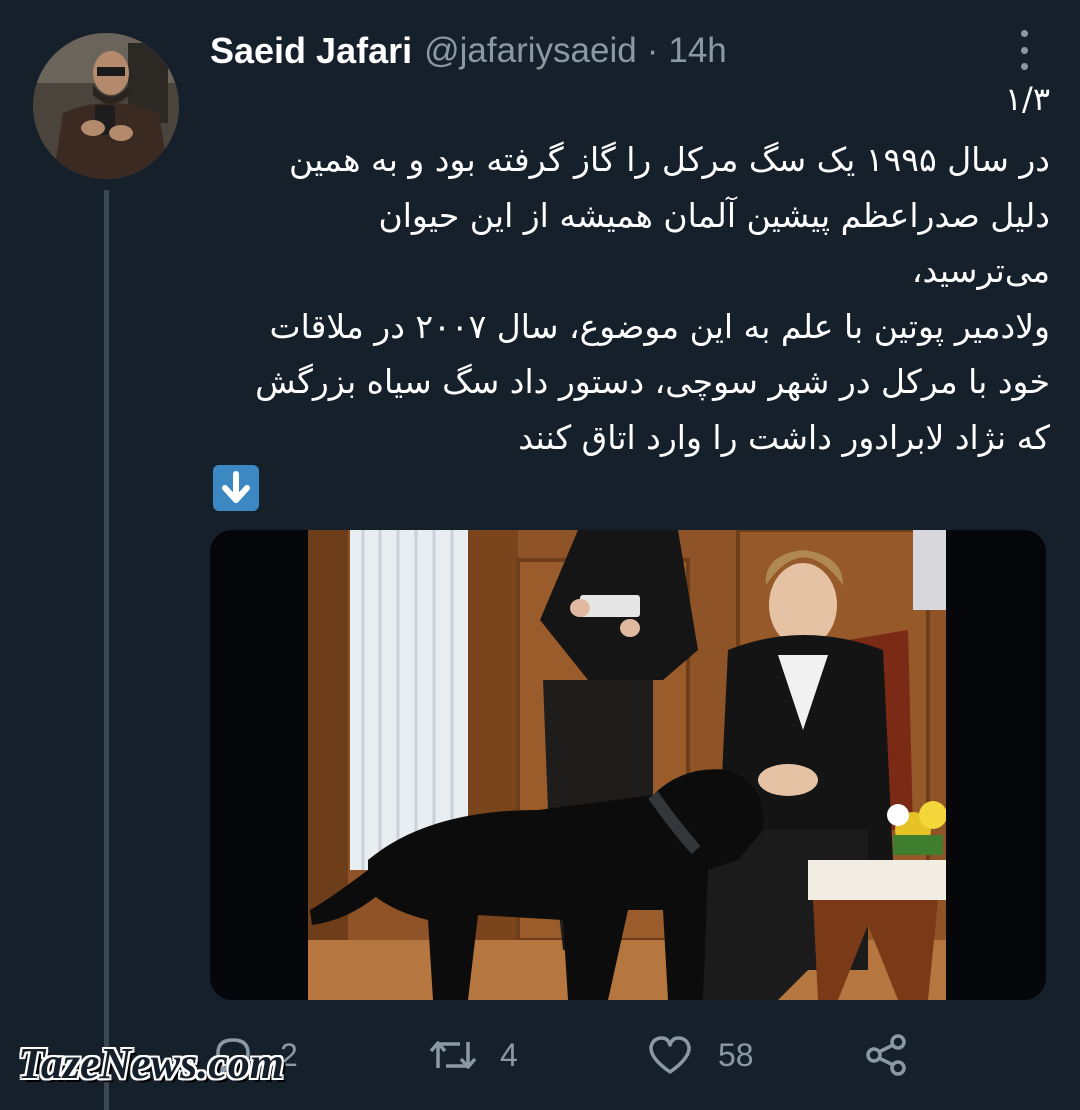 The height and width of the screenshot is (1110, 1080). I want to click on retweet-button: 4, so click(472, 1055).